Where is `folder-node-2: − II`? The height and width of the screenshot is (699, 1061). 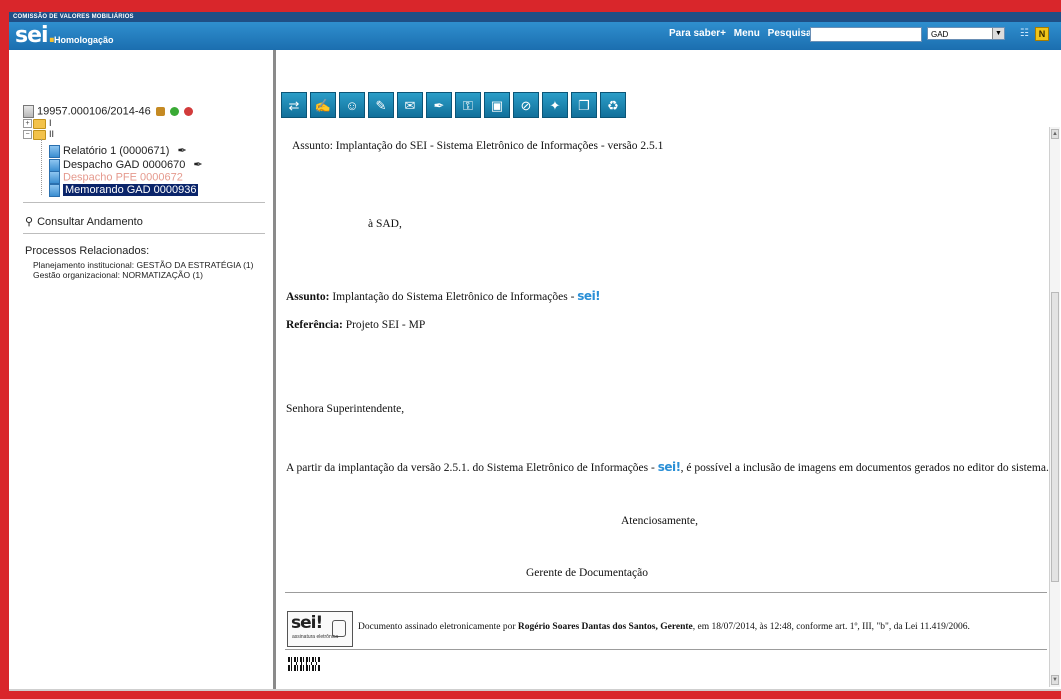 folder-node-2: − II is located at coordinates (38, 134).